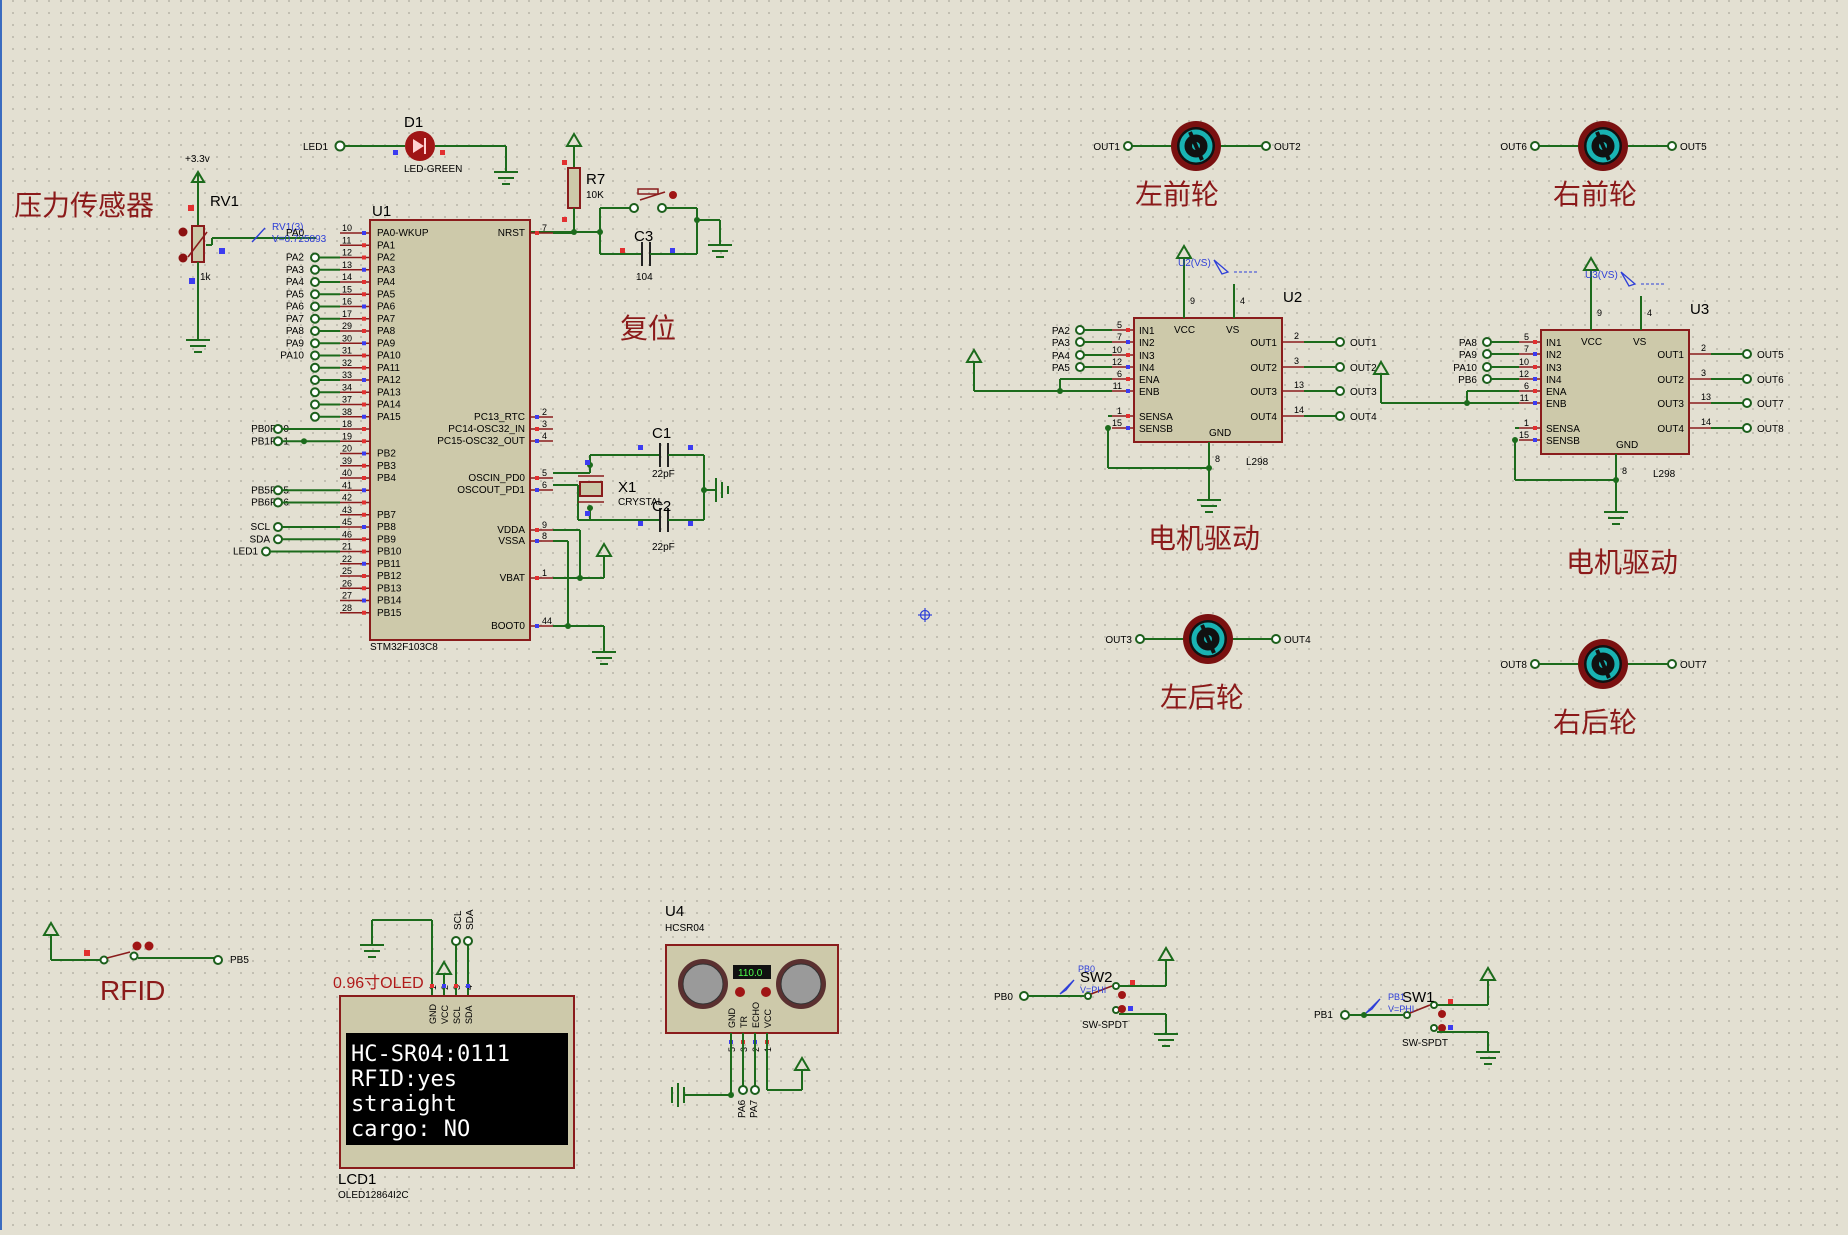 This screenshot has width=1848, height=1235. I want to click on u1-pin-name: PC13_RTC, so click(499, 417).